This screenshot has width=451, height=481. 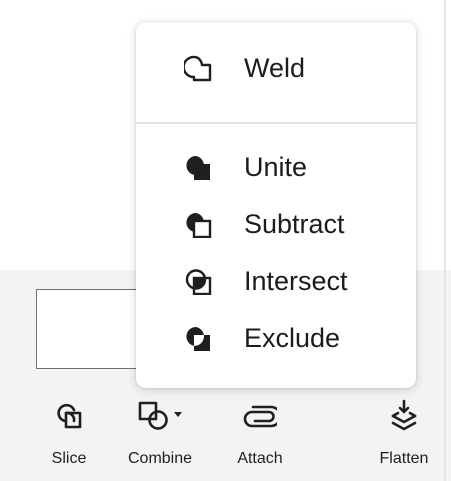 What do you see at coordinates (404, 416) in the screenshot?
I see `flatten-icon` at bounding box center [404, 416].